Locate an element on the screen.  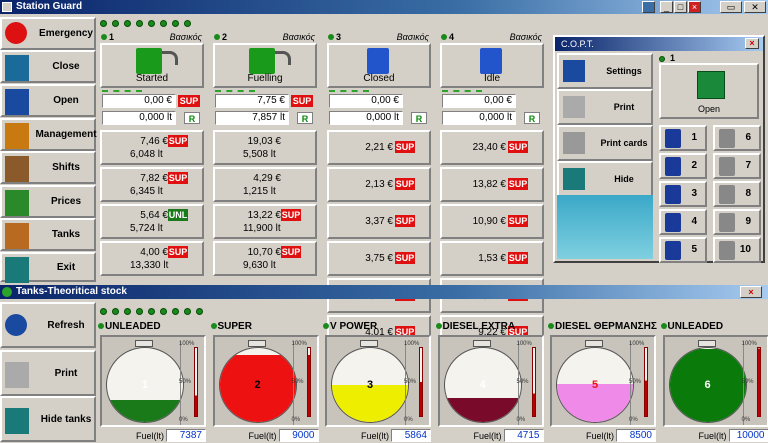
fuel-pump-icon is located at coordinates (727, 138).